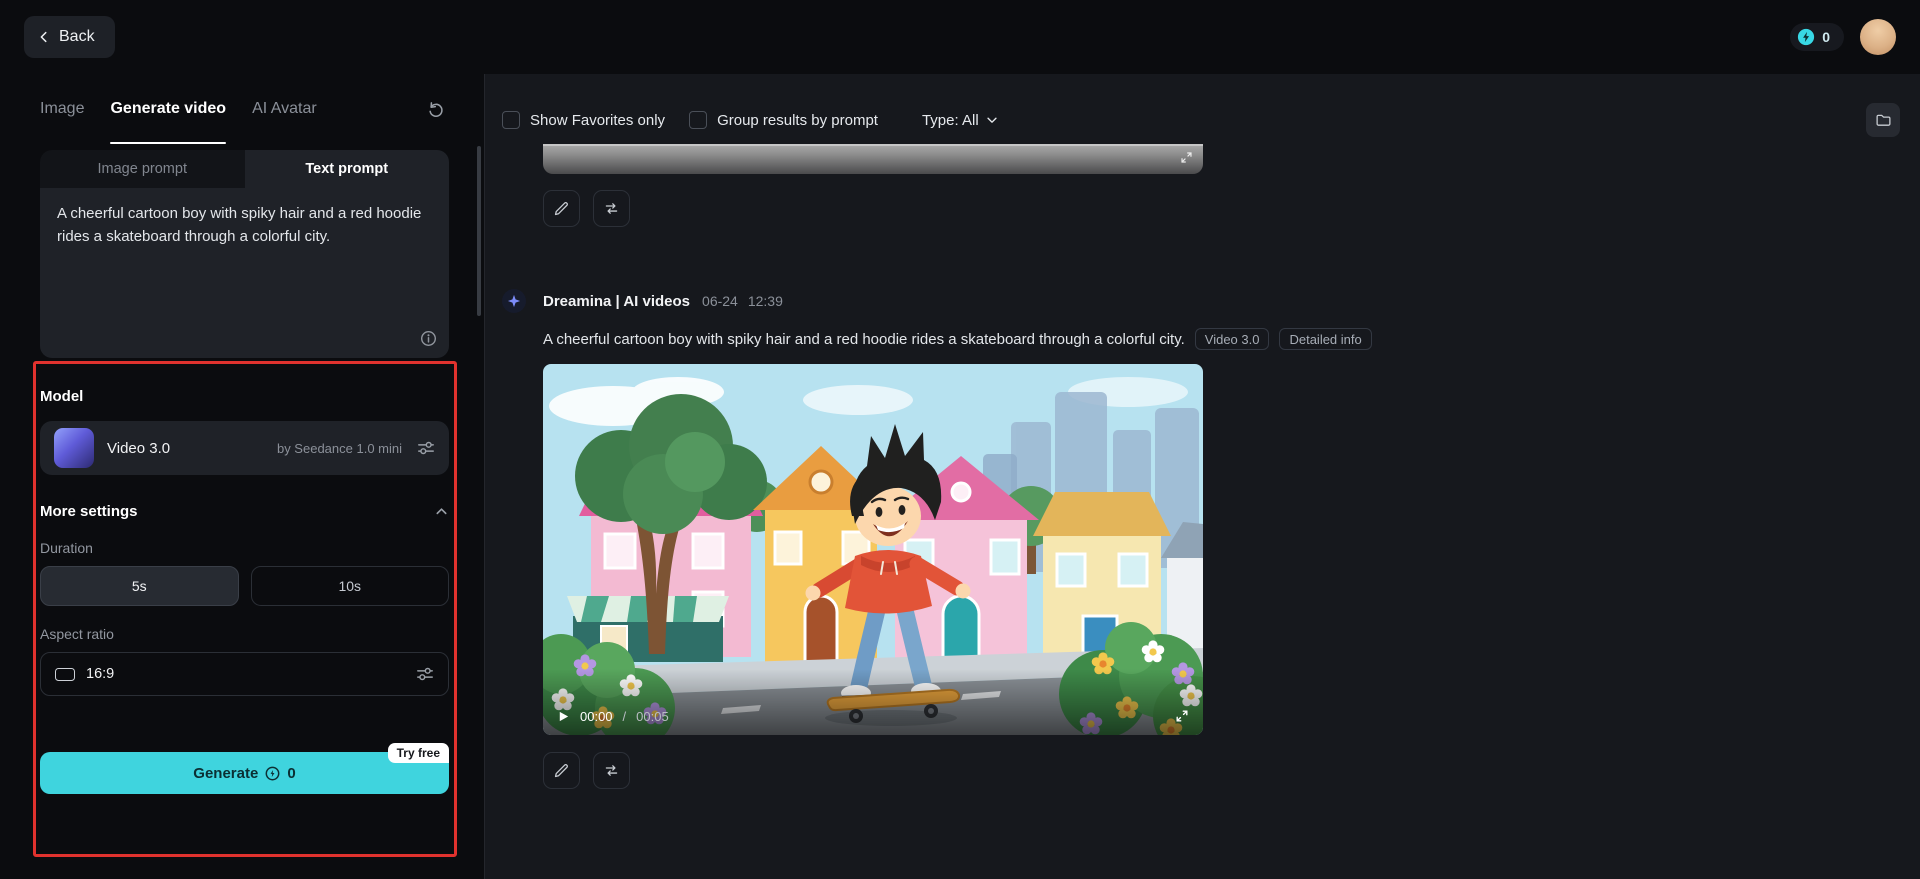 The image size is (1920, 879). What do you see at coordinates (950, 120) in the screenshot?
I see `type-label: Type: All` at bounding box center [950, 120].